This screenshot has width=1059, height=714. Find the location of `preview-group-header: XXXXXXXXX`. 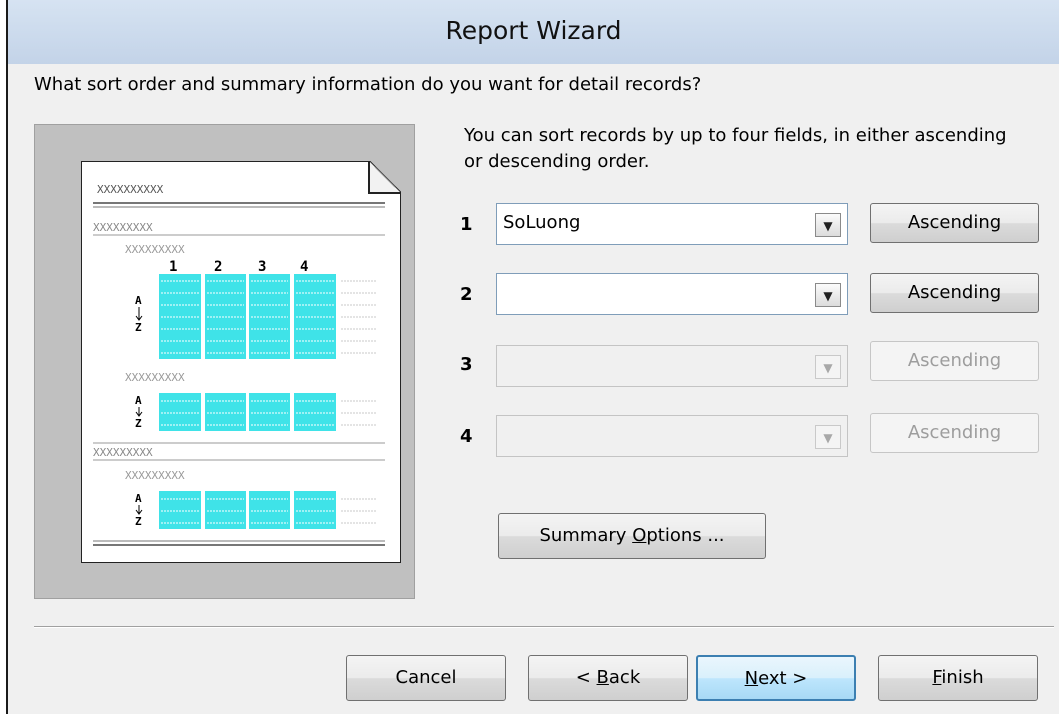

preview-group-header: XXXXXXXXX is located at coordinates (123, 227).